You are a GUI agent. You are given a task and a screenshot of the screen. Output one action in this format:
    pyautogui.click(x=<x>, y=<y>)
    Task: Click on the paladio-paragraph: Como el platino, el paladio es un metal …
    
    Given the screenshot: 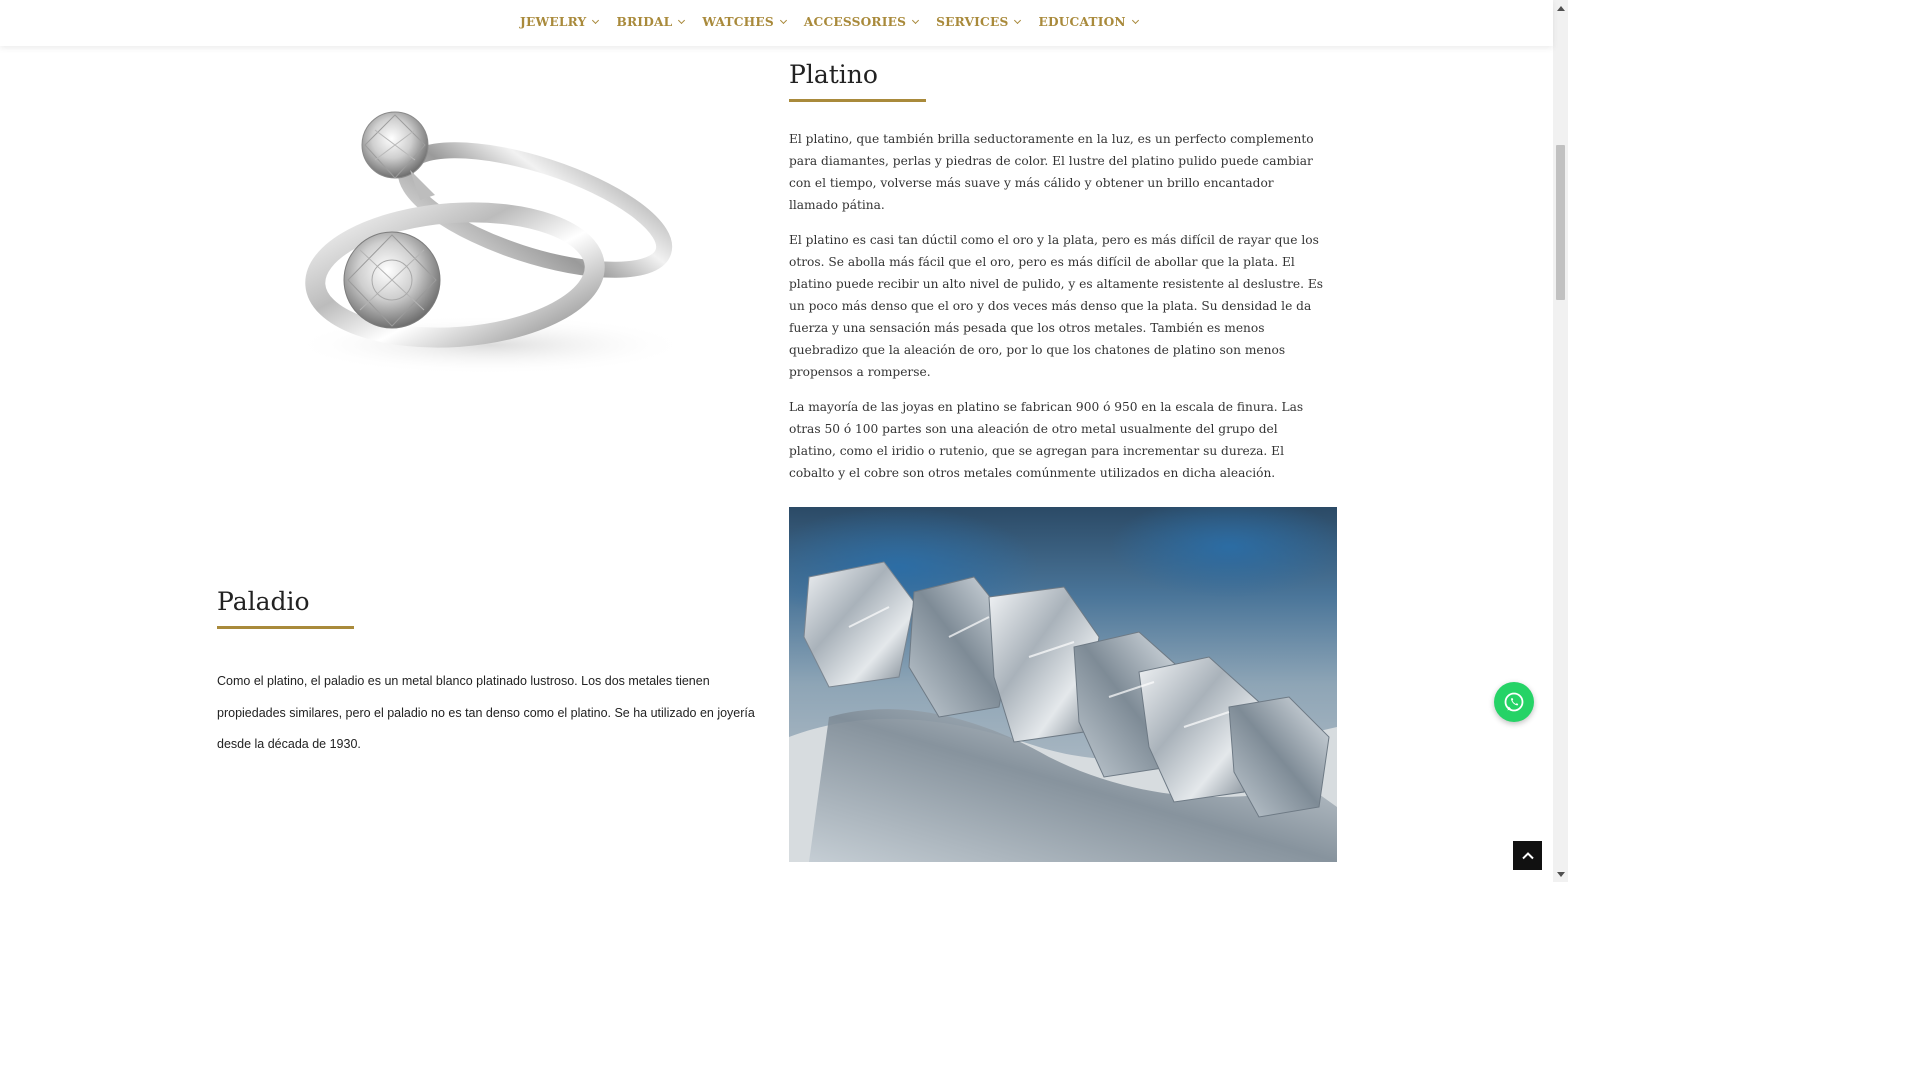 What is the action you would take?
    pyautogui.click(x=486, y=712)
    